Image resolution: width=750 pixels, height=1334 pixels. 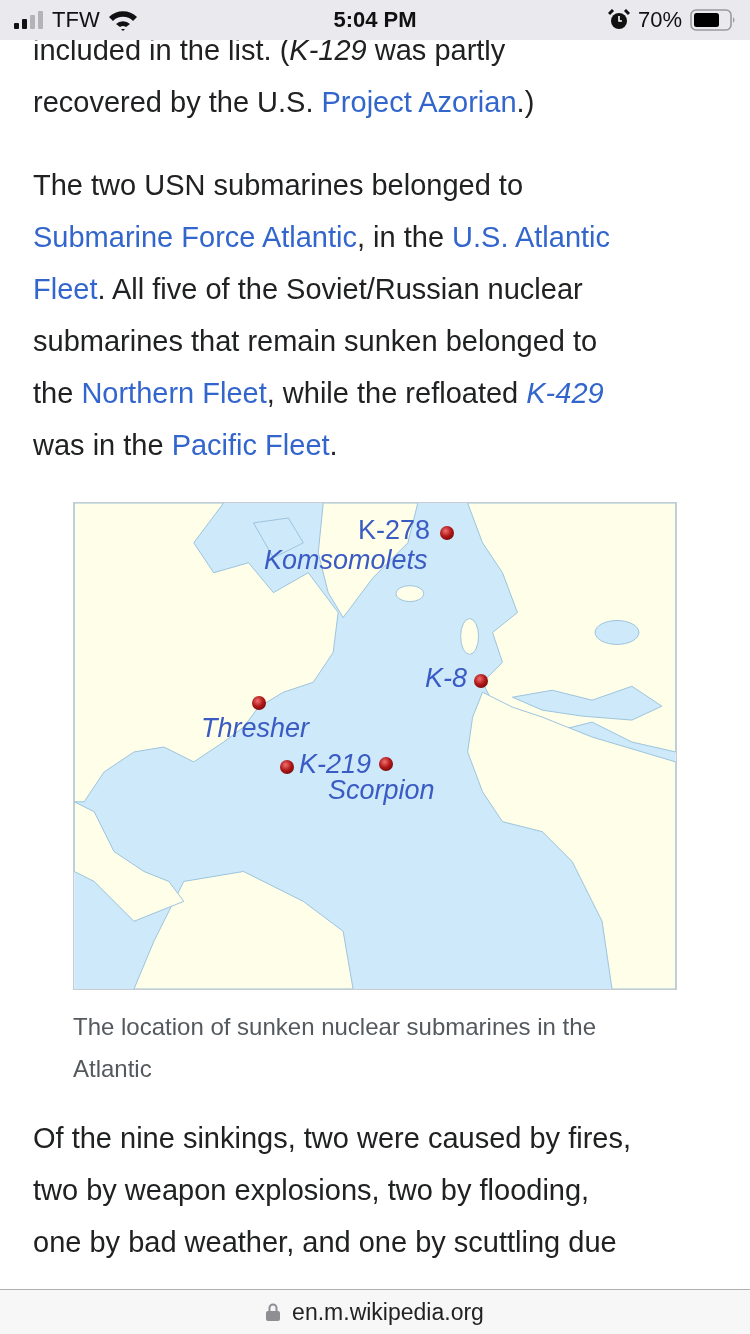 What do you see at coordinates (273, 1312) in the screenshot?
I see `lock-icon` at bounding box center [273, 1312].